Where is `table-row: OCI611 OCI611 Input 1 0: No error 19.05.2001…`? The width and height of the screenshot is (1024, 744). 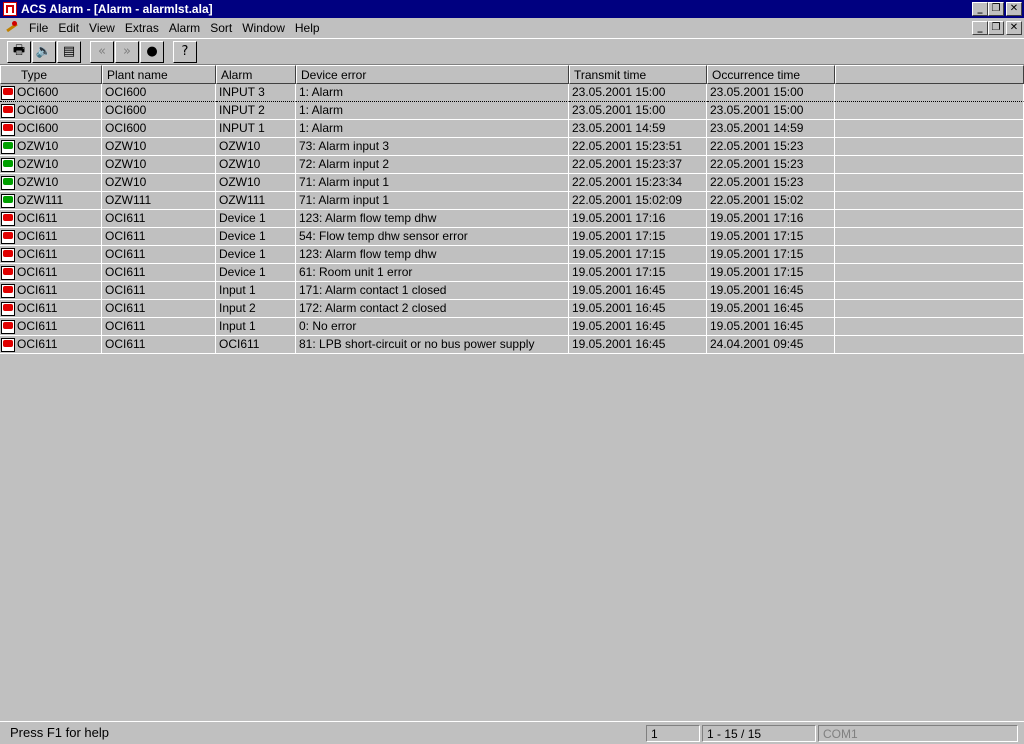 table-row: OCI611 OCI611 Input 1 0: No error 19.05.2001… is located at coordinates (512, 327).